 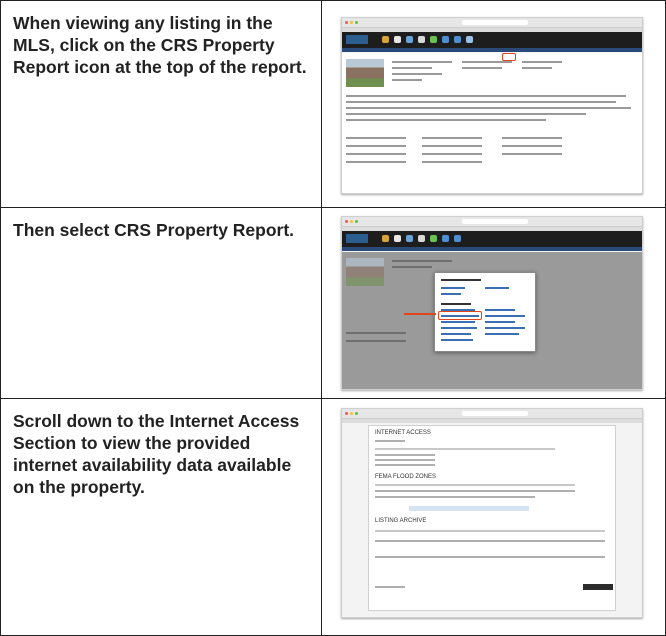 I want to click on mls-listing-screenshot, so click(x=492, y=105).